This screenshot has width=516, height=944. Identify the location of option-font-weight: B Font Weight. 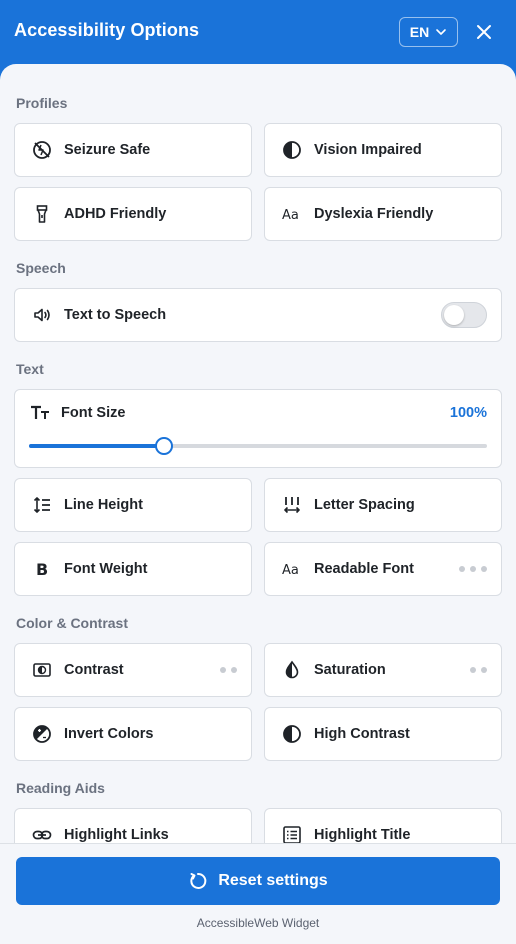
(133, 569).